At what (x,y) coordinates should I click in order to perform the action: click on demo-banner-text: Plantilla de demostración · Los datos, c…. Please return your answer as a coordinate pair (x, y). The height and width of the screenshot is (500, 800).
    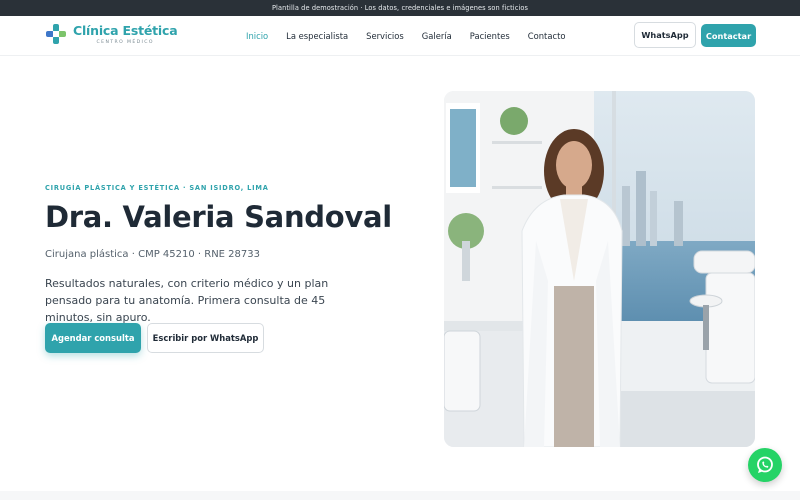
    Looking at the image, I should click on (400, 8).